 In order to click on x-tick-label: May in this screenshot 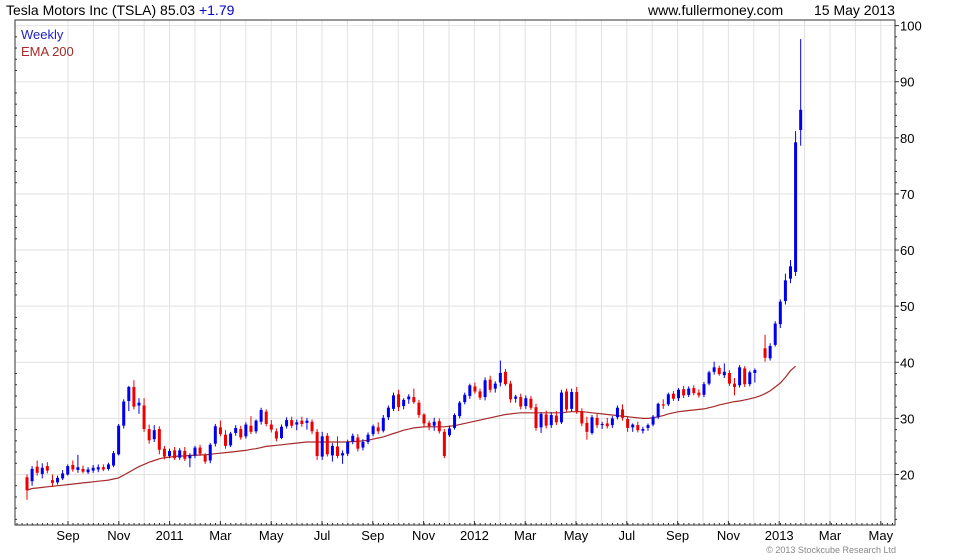, I will do `click(881, 535)`.